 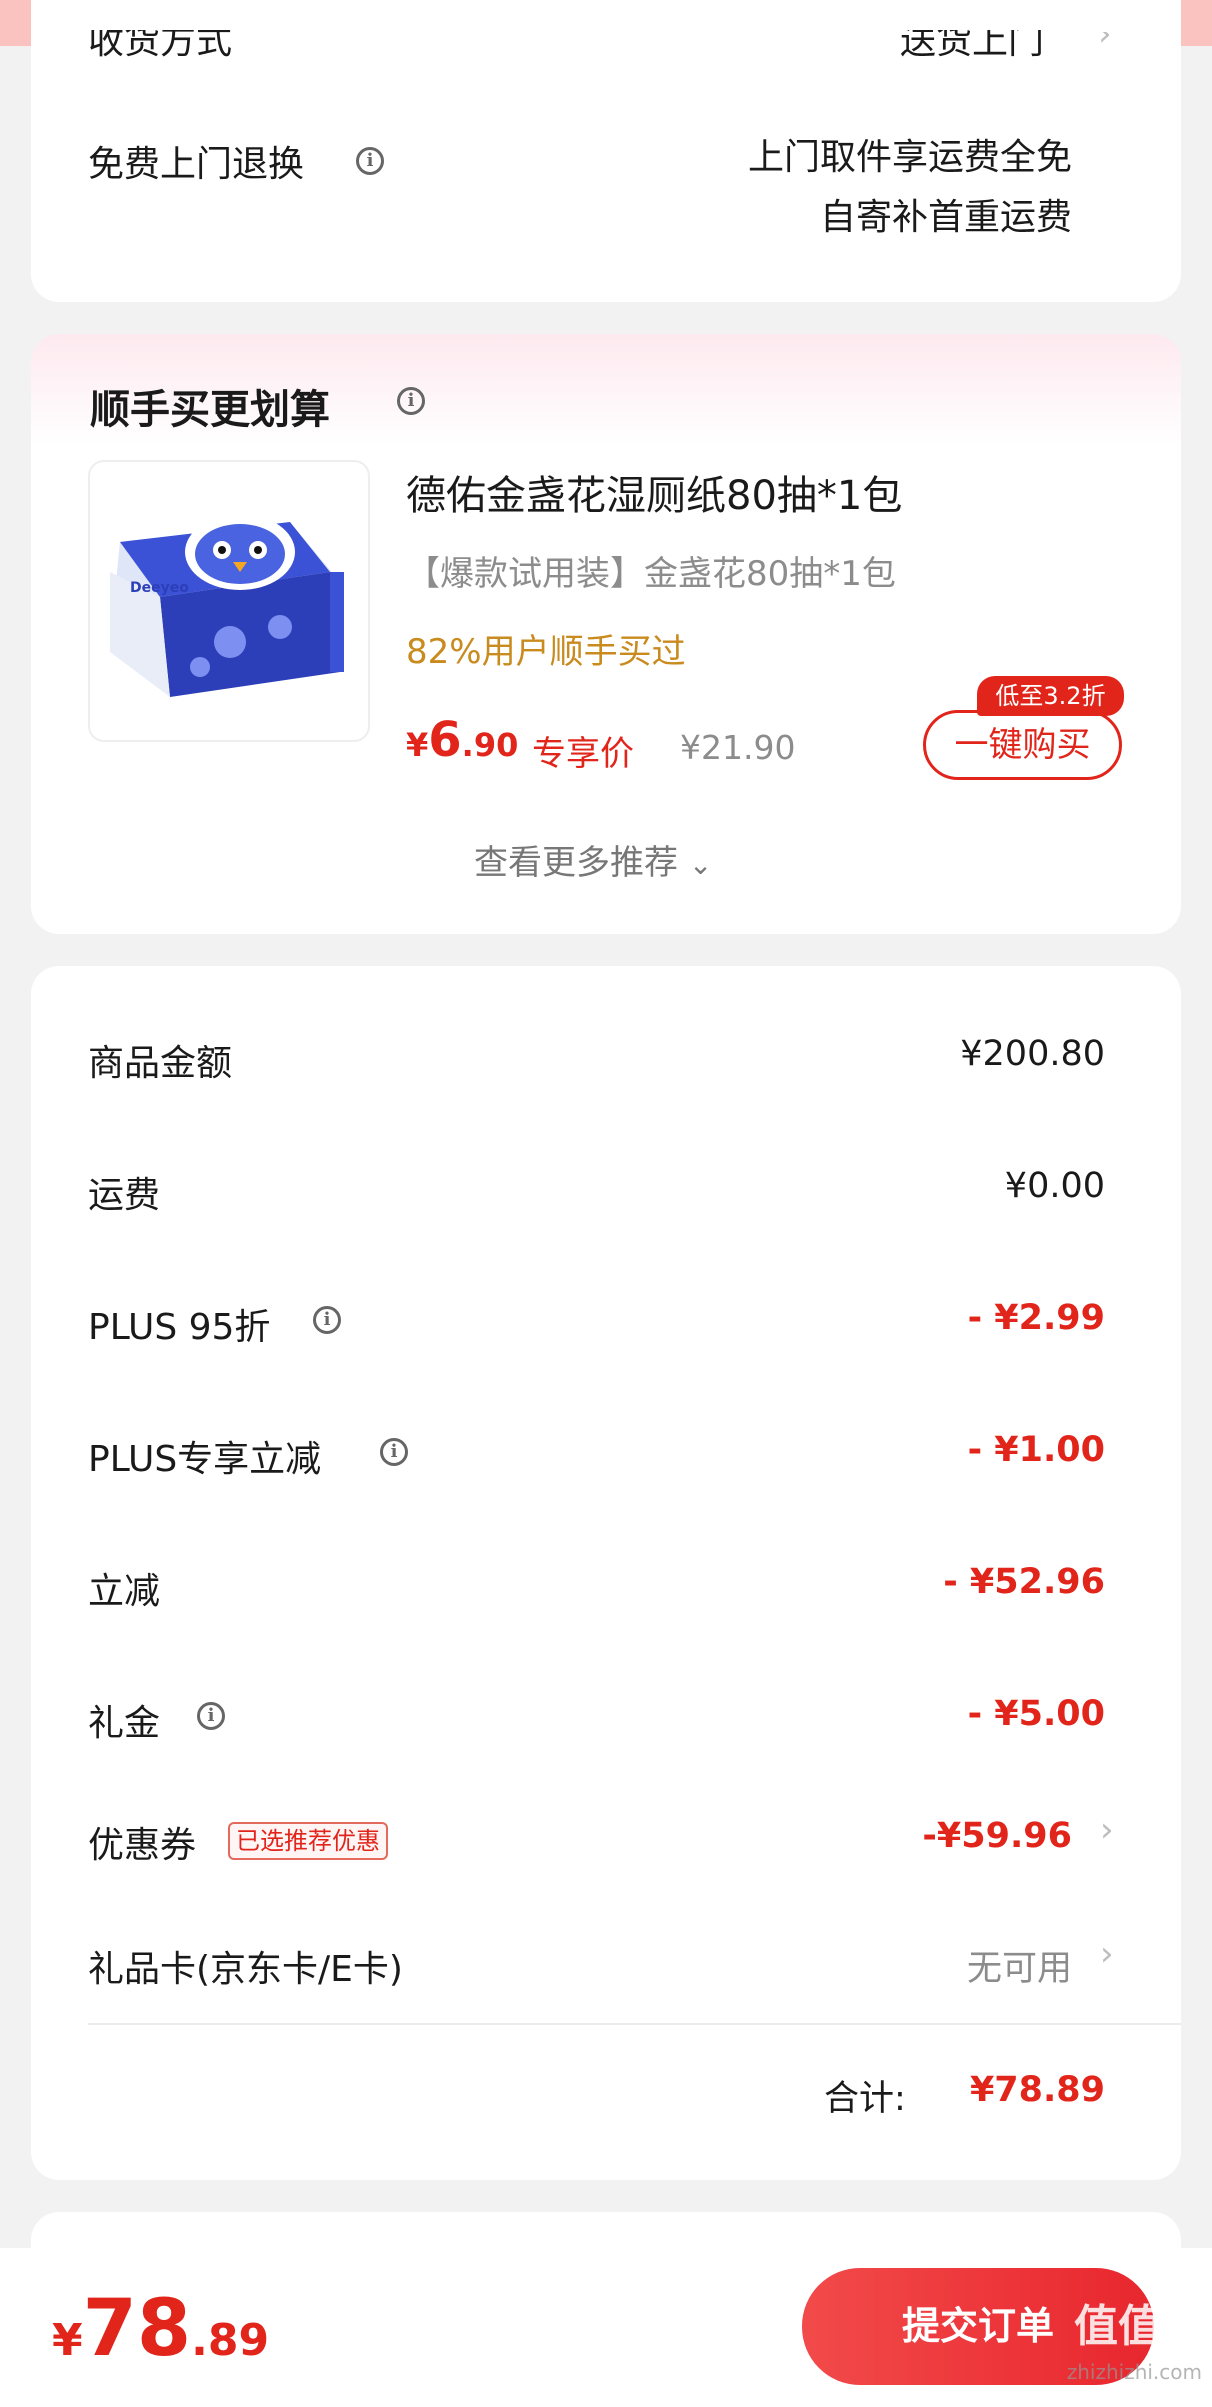 What do you see at coordinates (997, 1836) in the screenshot?
I see `coupon-value: -¥59.96` at bounding box center [997, 1836].